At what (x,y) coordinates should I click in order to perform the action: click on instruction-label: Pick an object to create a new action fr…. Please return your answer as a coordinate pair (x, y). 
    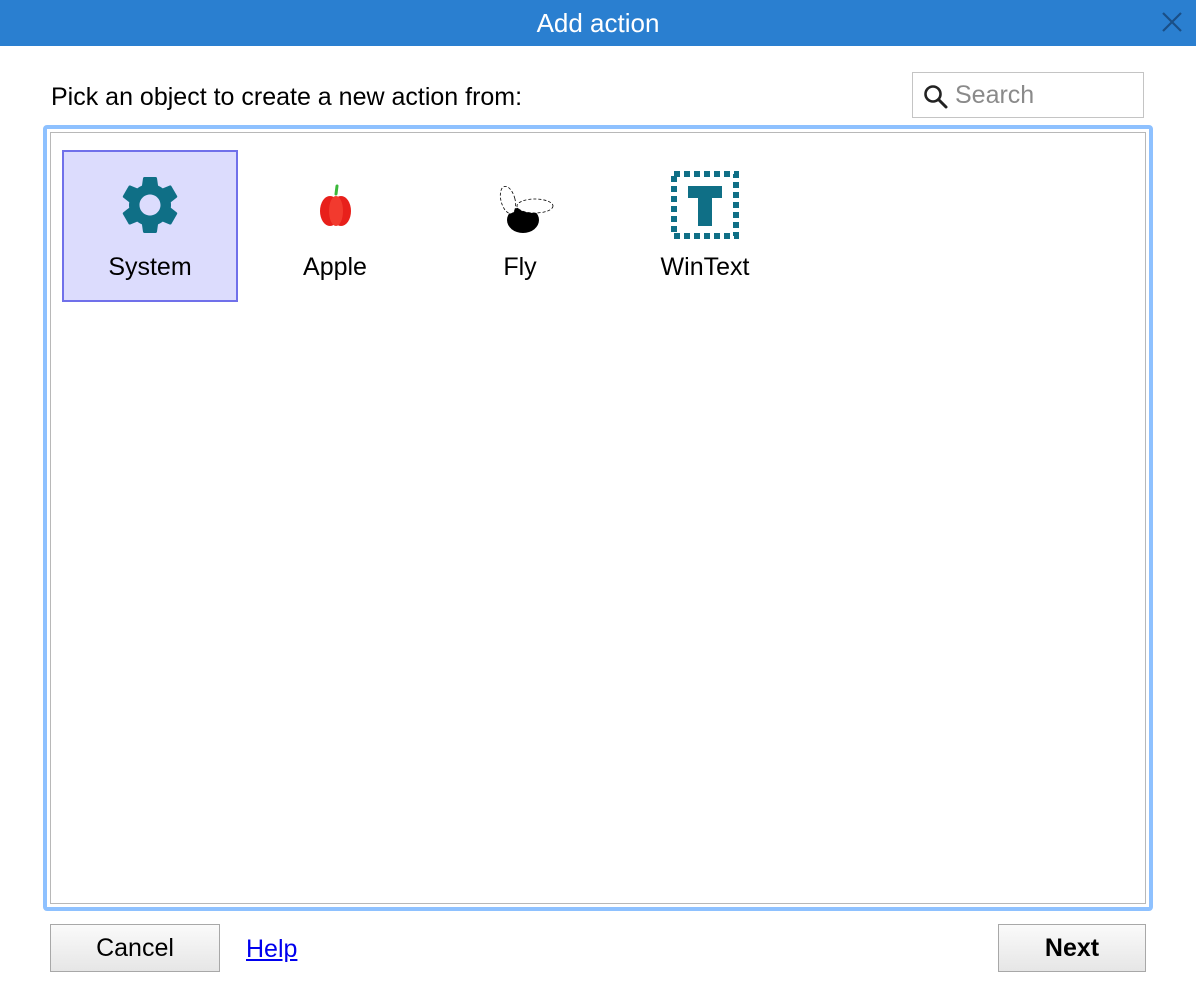
    Looking at the image, I should click on (287, 97).